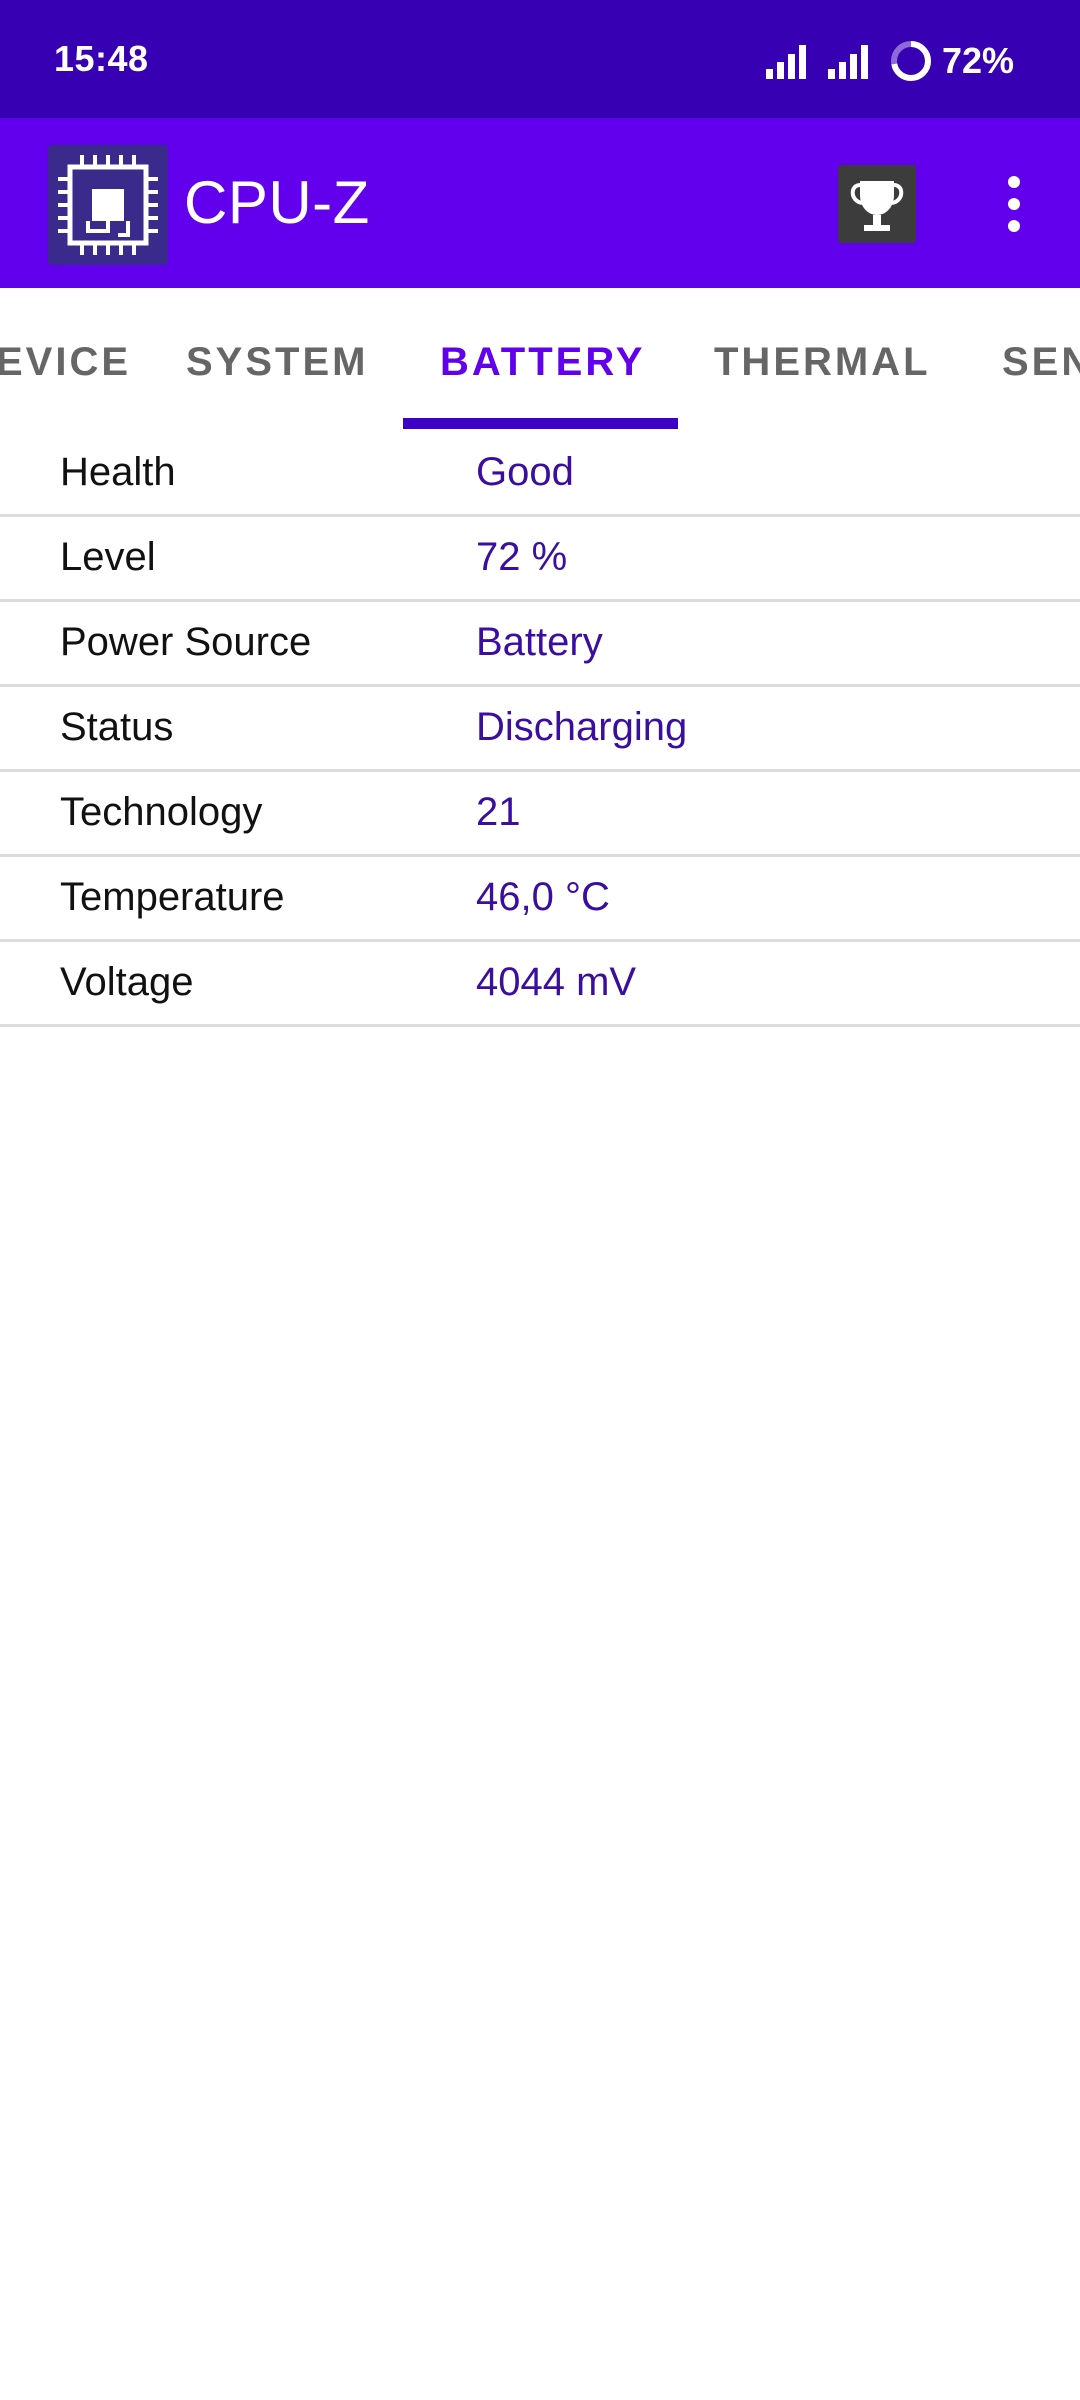 The height and width of the screenshot is (2400, 1080). I want to click on app-bar: CPU-Z, so click(540, 203).